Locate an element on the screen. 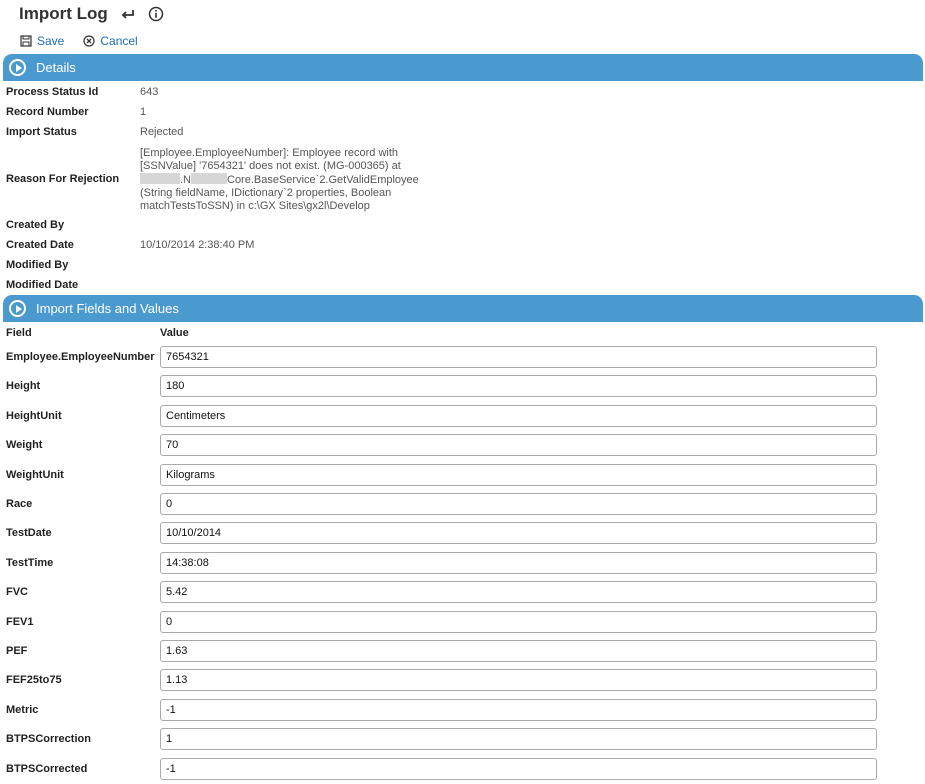 This screenshot has width=925, height=784. field-row: HeightUnit is located at coordinates (446, 416).